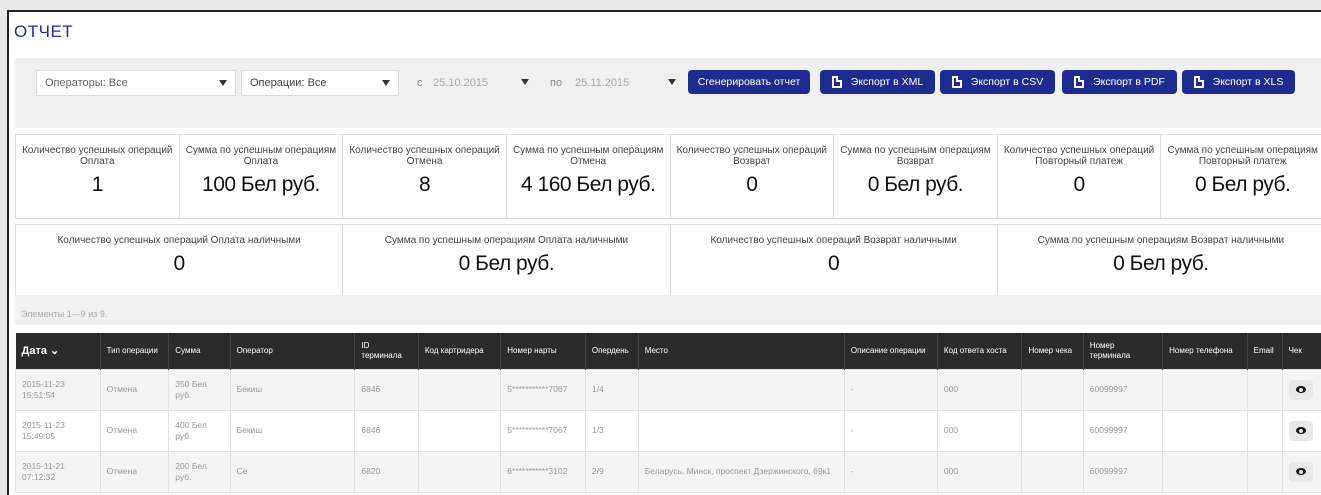  What do you see at coordinates (1129, 82) in the screenshot?
I see `export-pdf-label: Экспорт в PDF` at bounding box center [1129, 82].